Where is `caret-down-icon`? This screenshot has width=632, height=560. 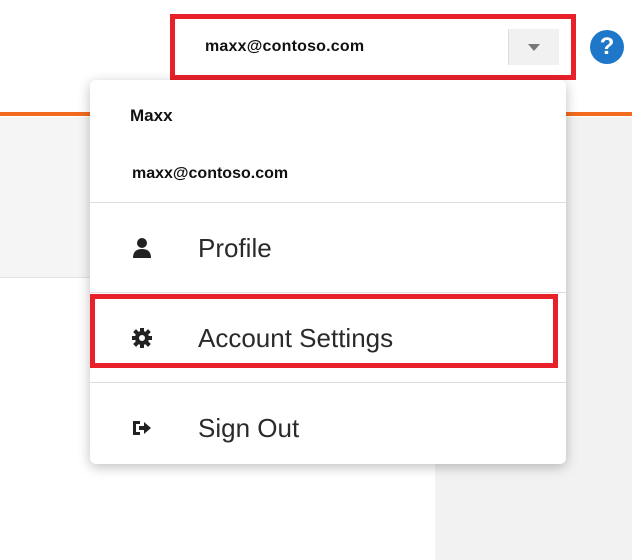 caret-down-icon is located at coordinates (534, 47).